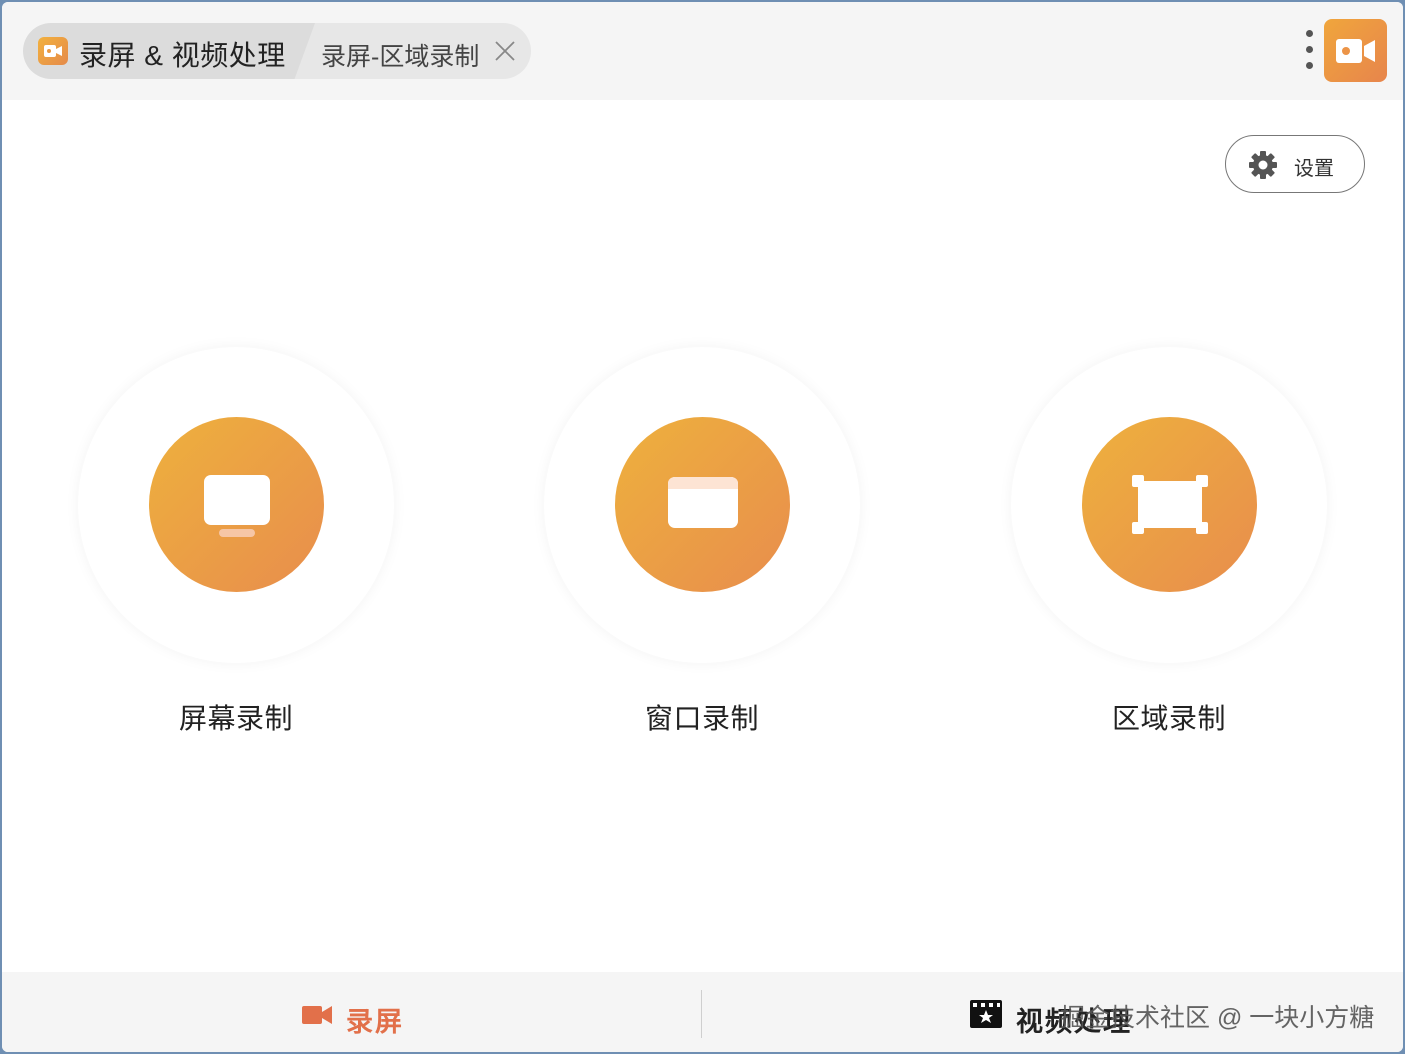 The width and height of the screenshot is (1405, 1054). Describe the element at coordinates (182, 55) in the screenshot. I see `tab-main-label: 录屏 & 视频处理` at that location.